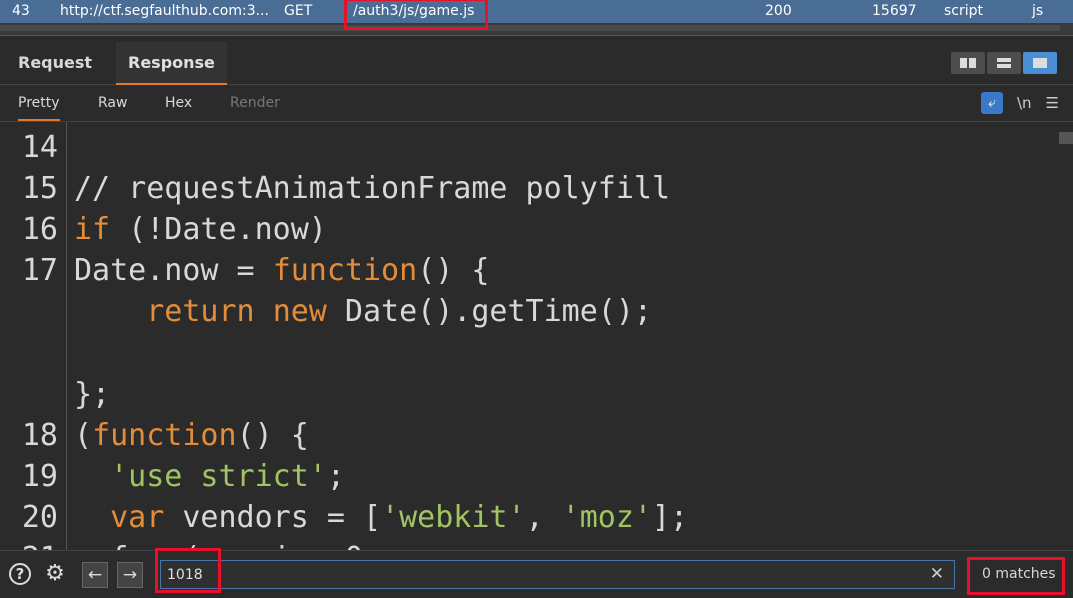 This screenshot has height=598, width=1073. I want to click on subtab-render: Render, so click(255, 102).